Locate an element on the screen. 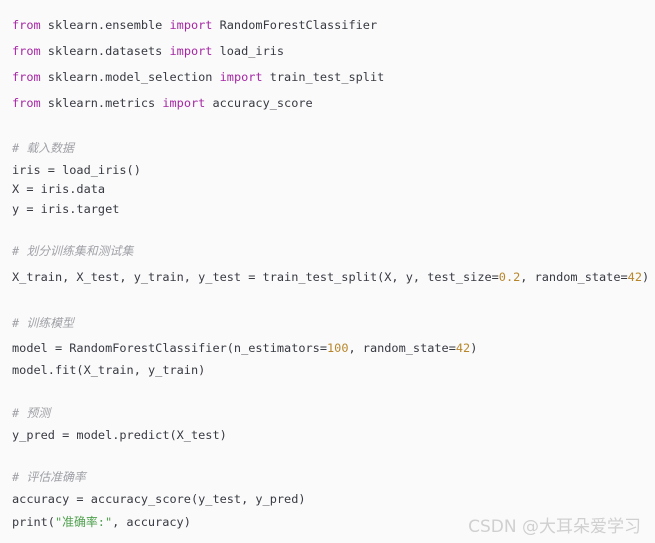 The width and height of the screenshot is (655, 543). comment-token: # 训练模型 is located at coordinates (43, 323).